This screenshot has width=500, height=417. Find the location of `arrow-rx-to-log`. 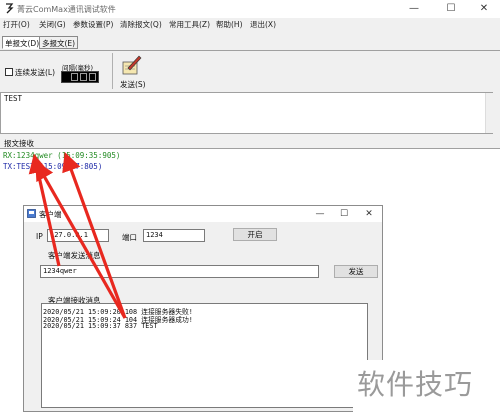

arrow-rx-to-log is located at coordinates (94, 235).